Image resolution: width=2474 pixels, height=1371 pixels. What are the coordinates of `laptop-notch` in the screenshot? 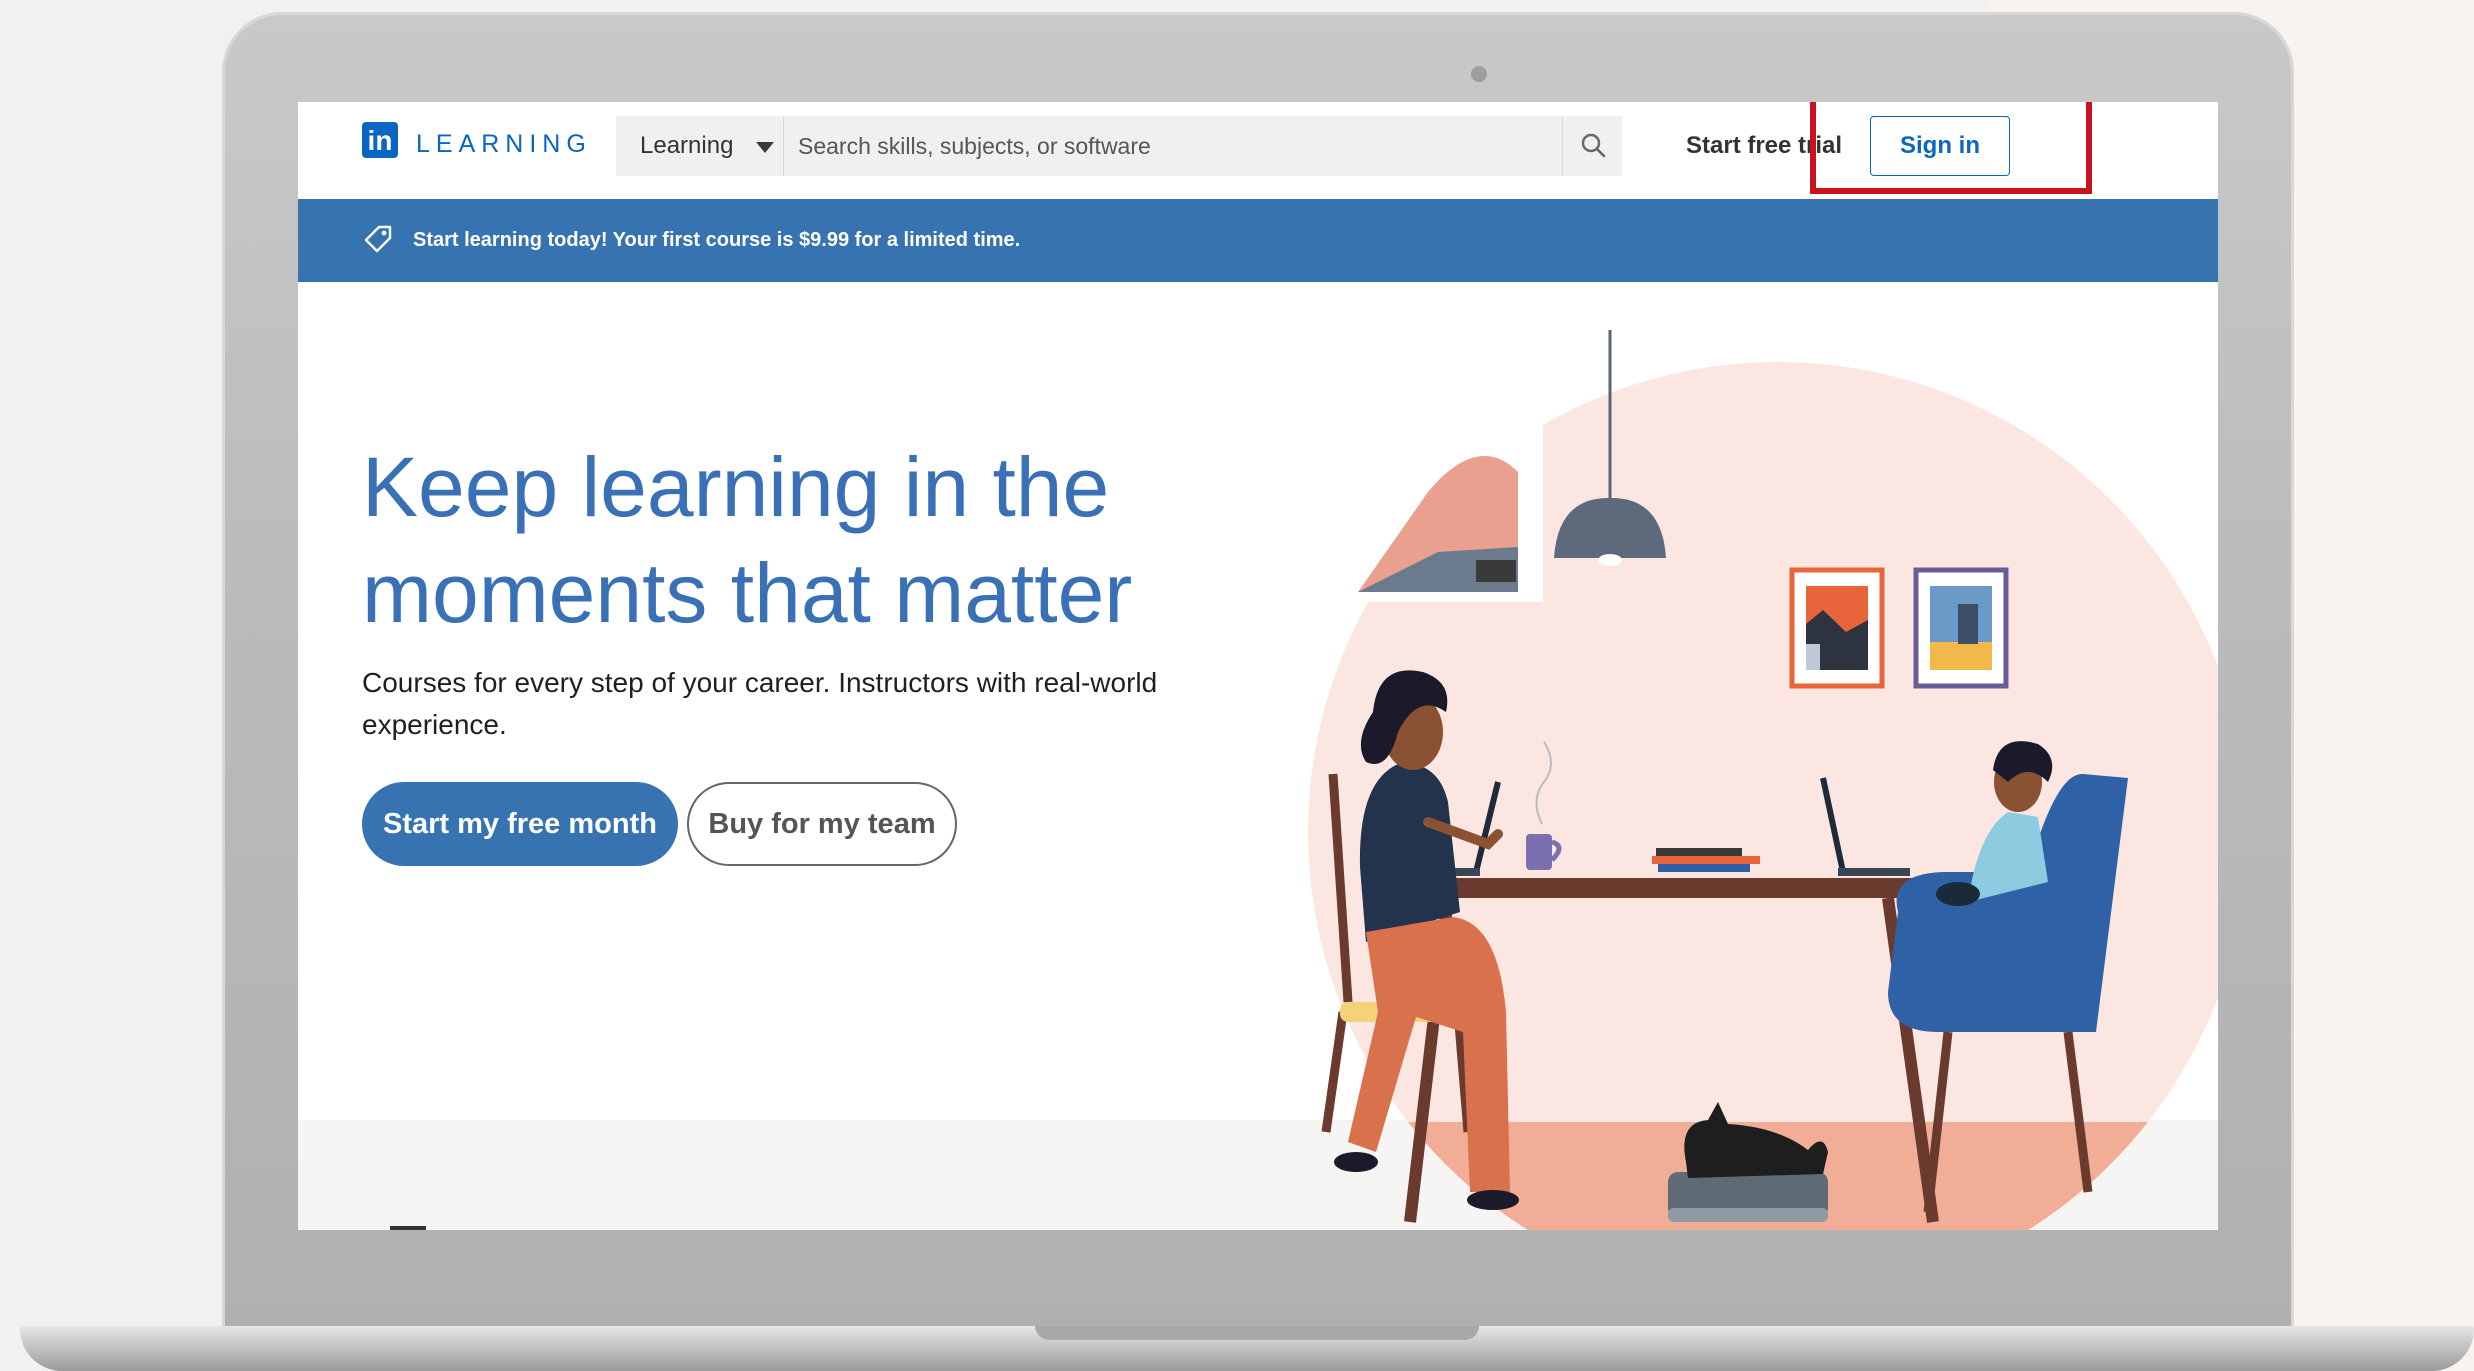 It's located at (1257, 1333).